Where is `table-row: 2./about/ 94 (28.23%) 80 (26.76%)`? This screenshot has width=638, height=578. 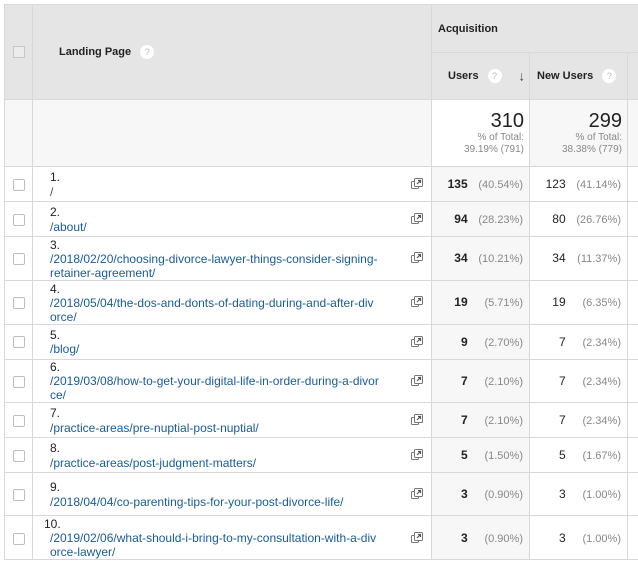 table-row: 2./about/ 94 (28.23%) 80 (26.76%) is located at coordinates (321, 219).